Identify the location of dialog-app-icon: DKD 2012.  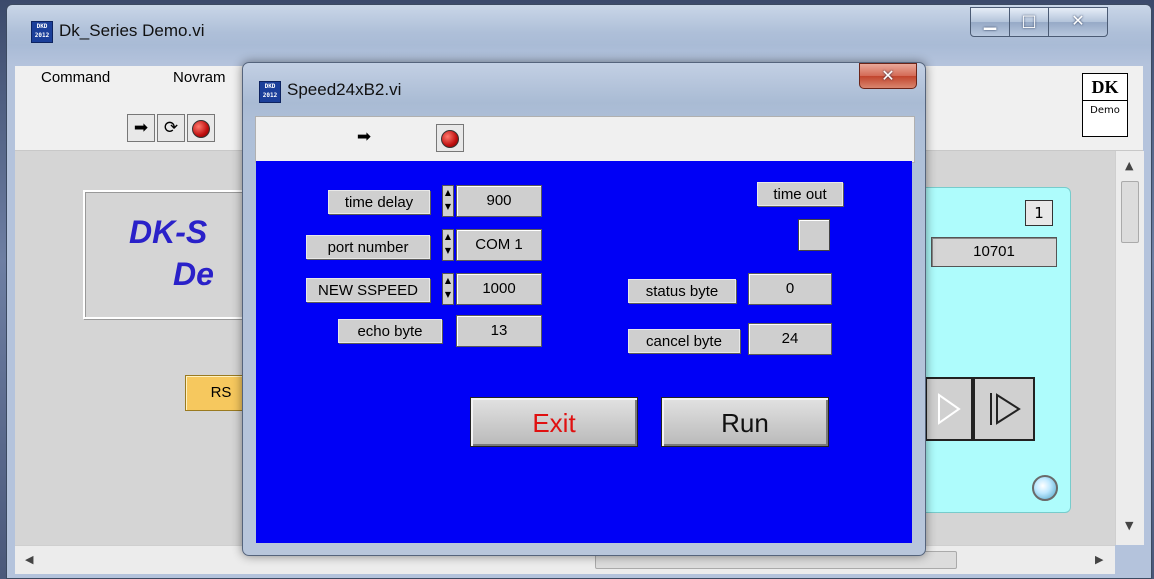
(270, 92).